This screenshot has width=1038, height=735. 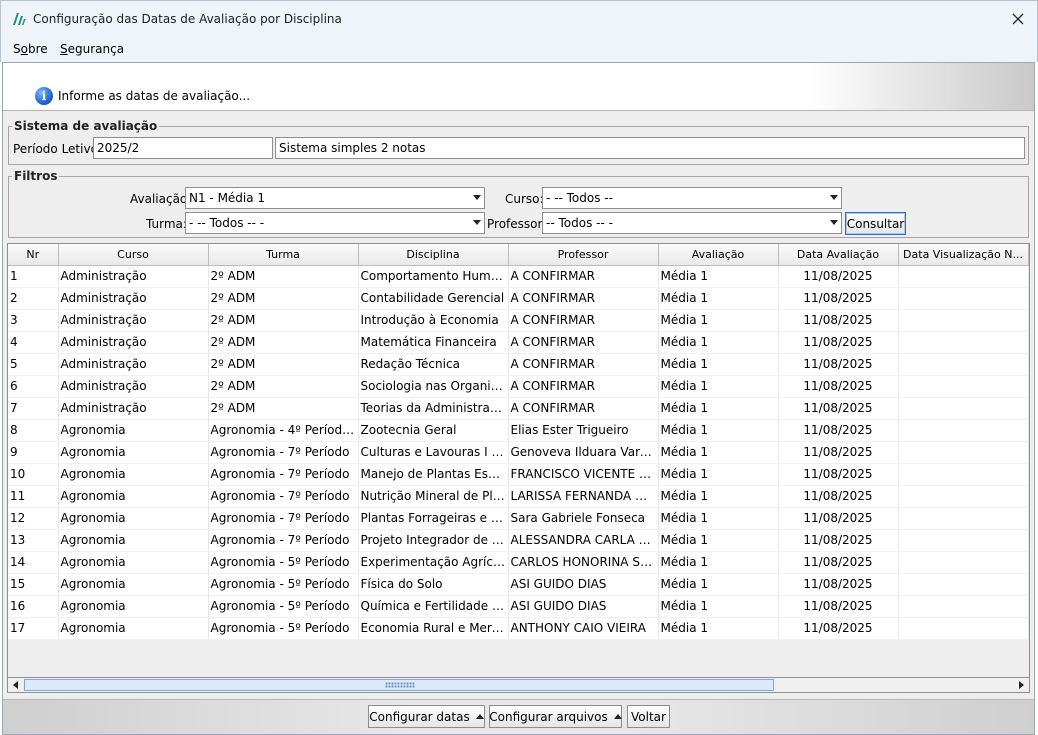 What do you see at coordinates (33, 408) in the screenshot?
I see `table-cell: 7` at bounding box center [33, 408].